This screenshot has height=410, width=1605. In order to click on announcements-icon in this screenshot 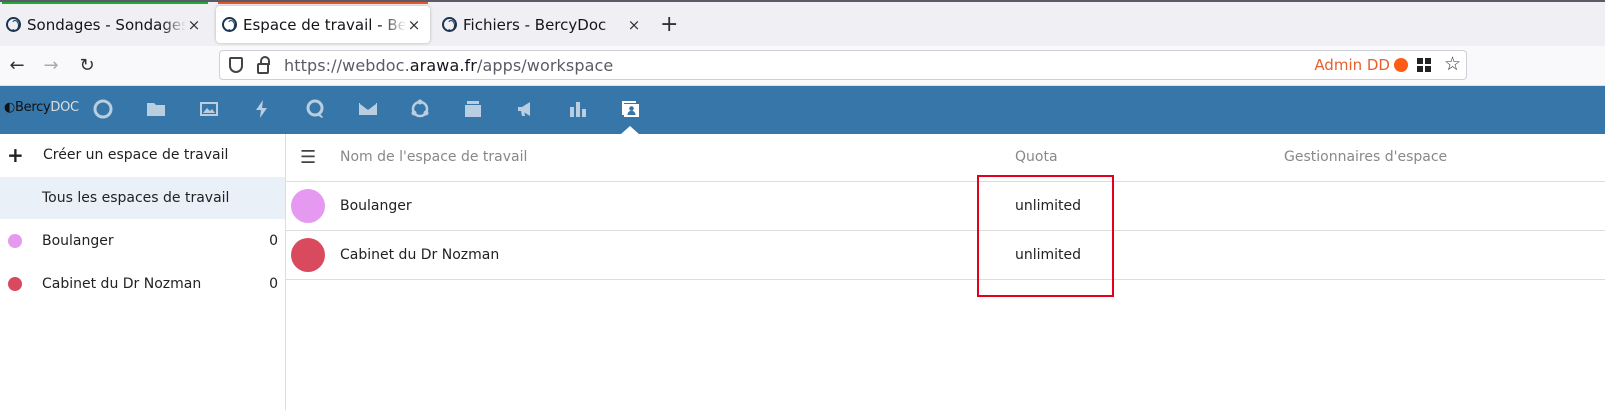, I will do `click(526, 109)`.